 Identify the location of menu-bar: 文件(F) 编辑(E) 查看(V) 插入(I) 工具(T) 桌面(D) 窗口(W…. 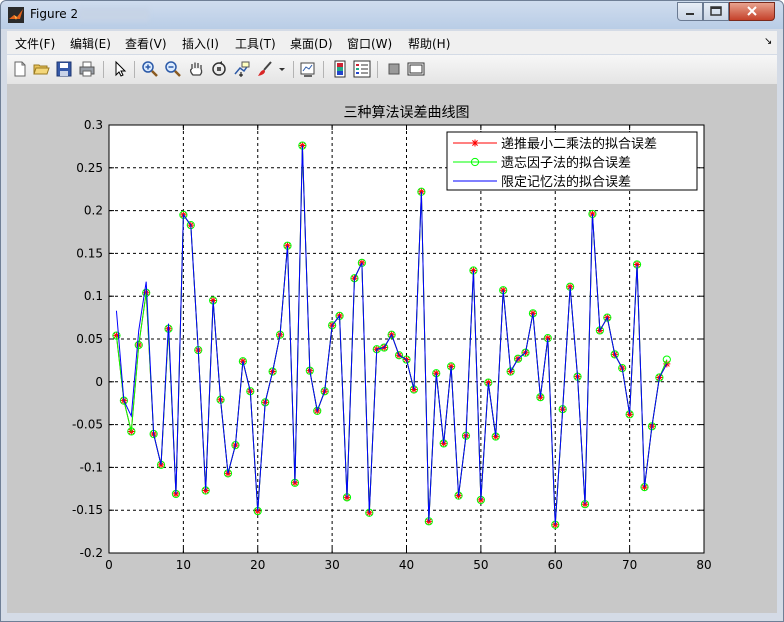
(392, 42).